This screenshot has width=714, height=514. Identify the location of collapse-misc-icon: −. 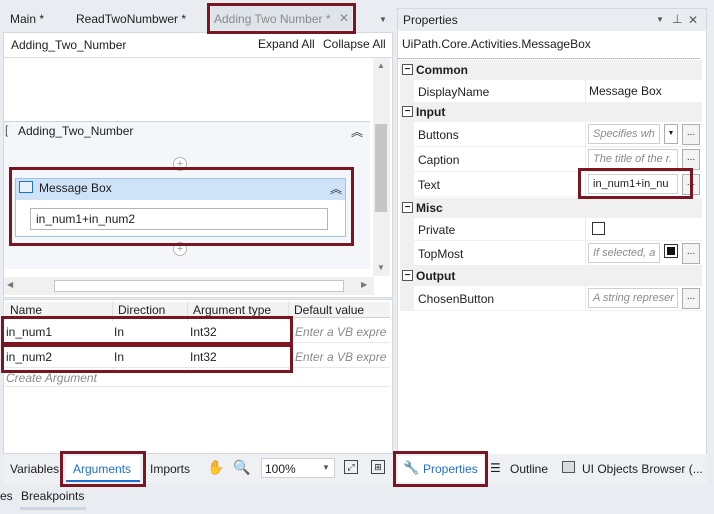
(407, 207).